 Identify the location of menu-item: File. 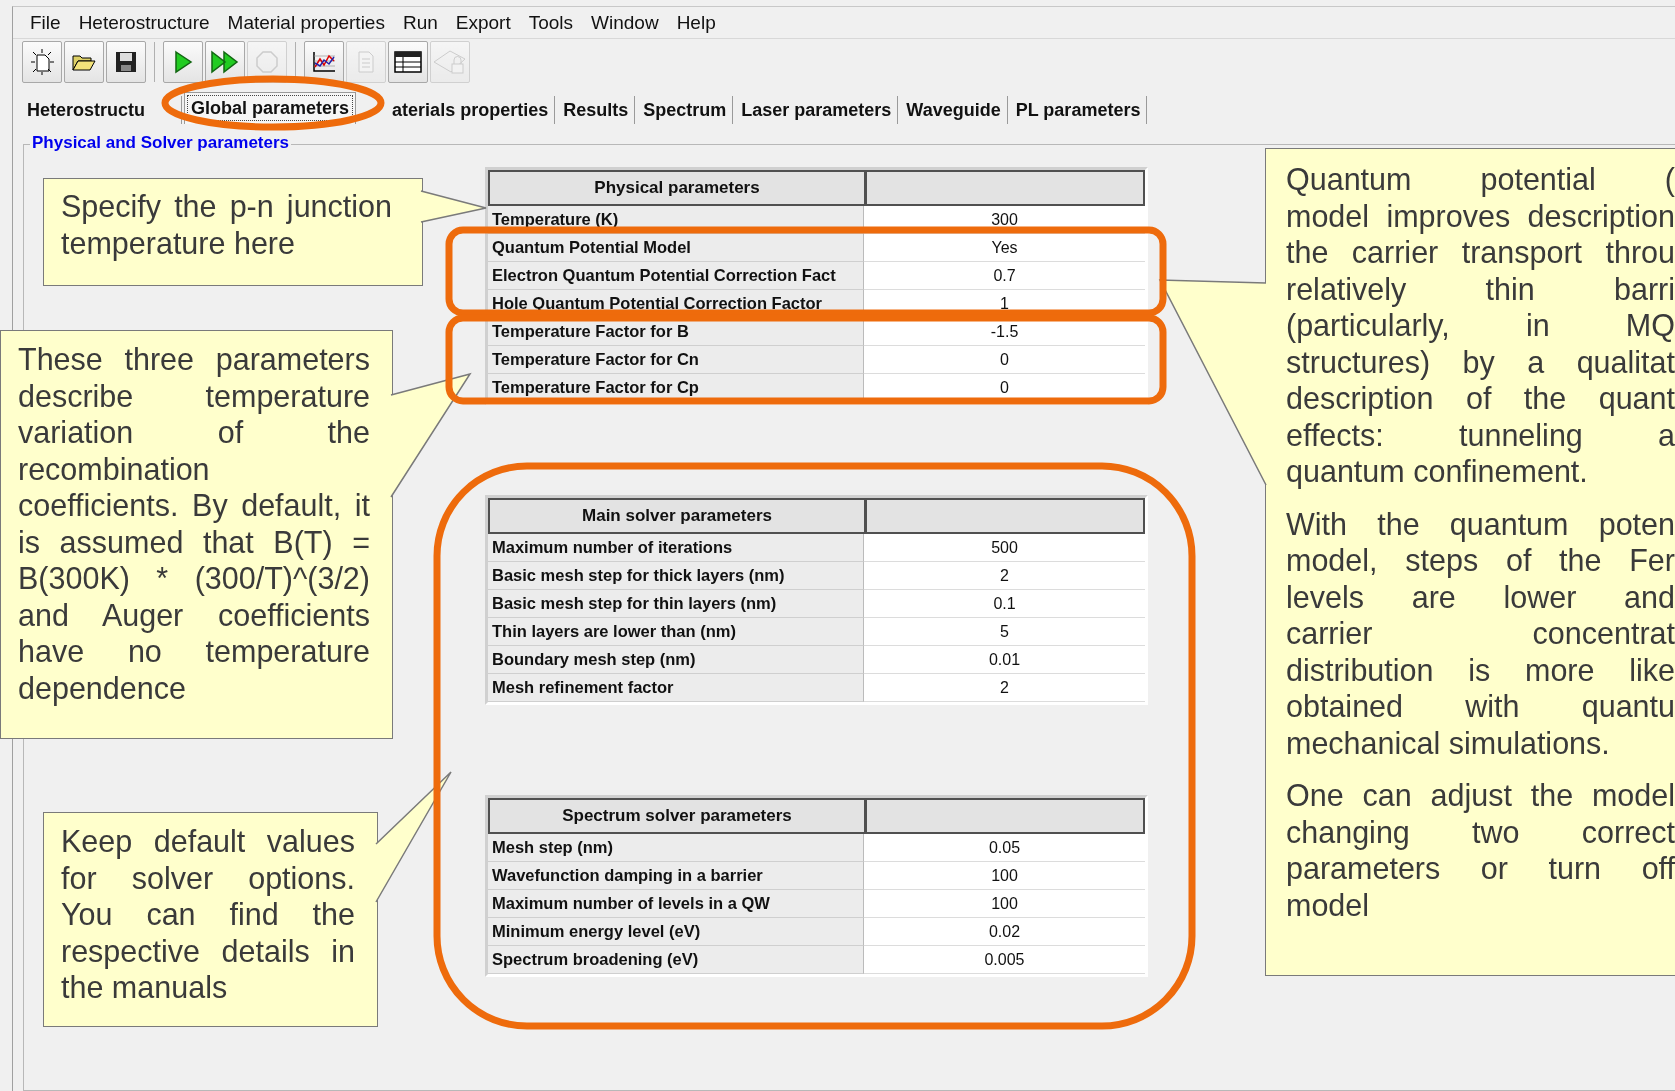
(45, 22).